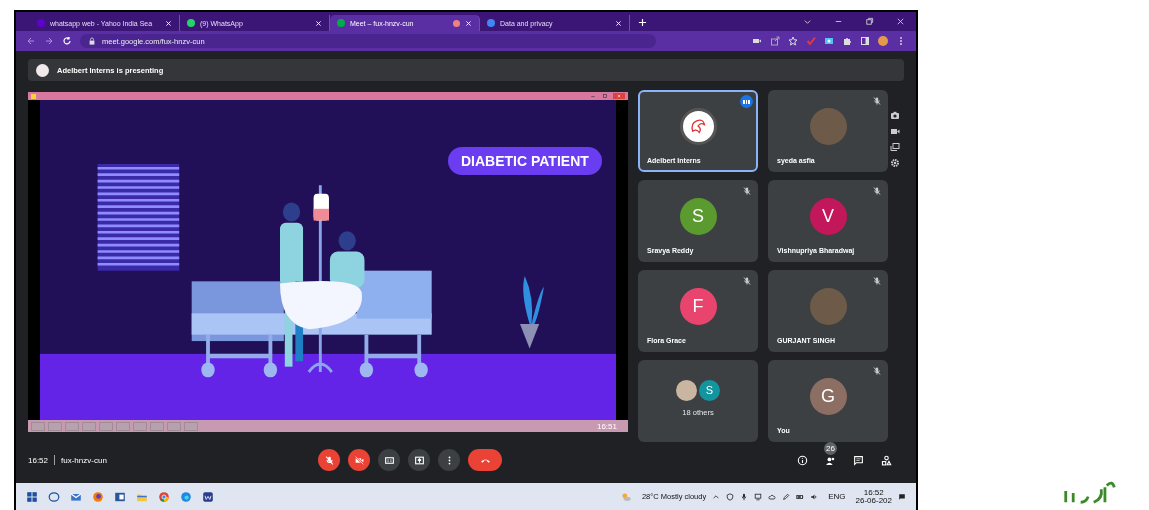  I want to click on forward-icon, so click(49, 41).